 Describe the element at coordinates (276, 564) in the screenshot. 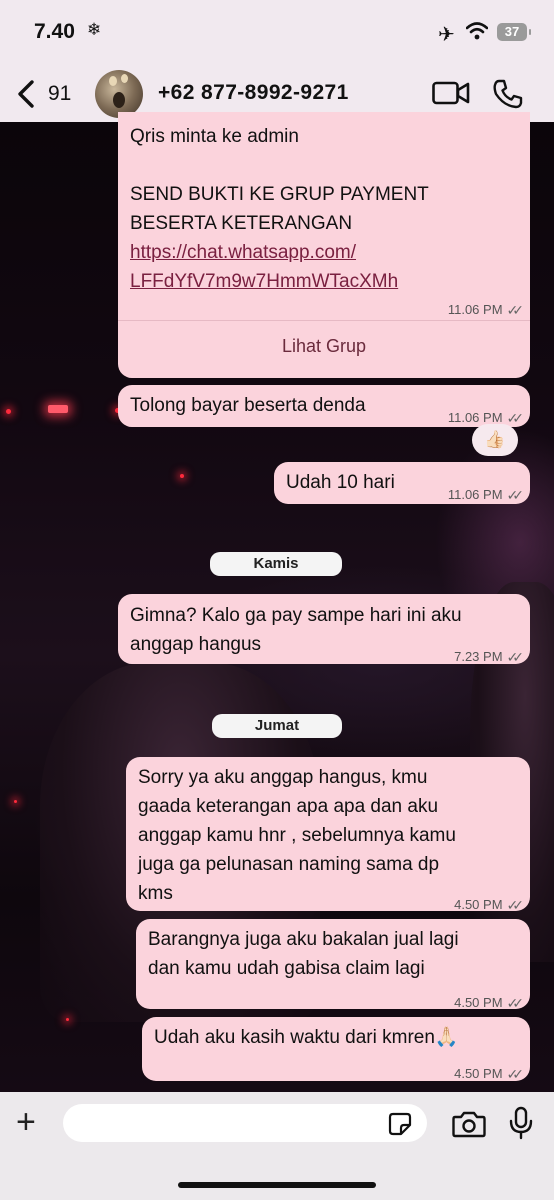

I see `date-separator: Kamis` at that location.